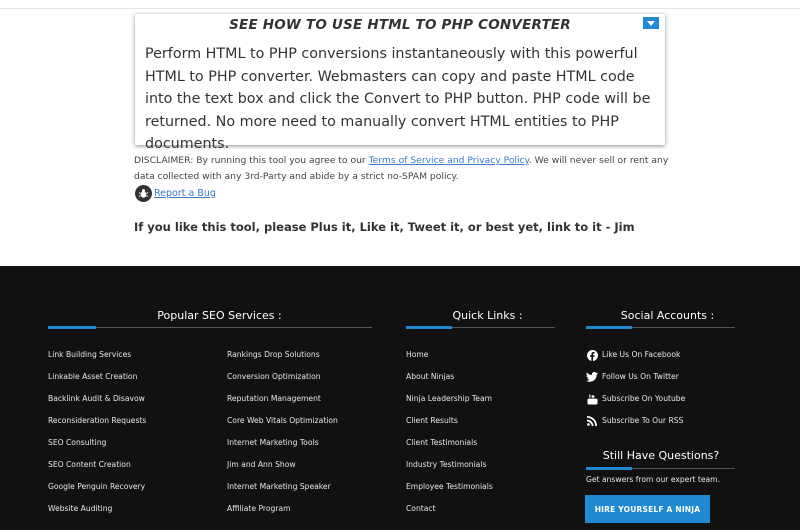 The height and width of the screenshot is (530, 800). I want to click on social-label: Like Us On Facebook, so click(641, 354).